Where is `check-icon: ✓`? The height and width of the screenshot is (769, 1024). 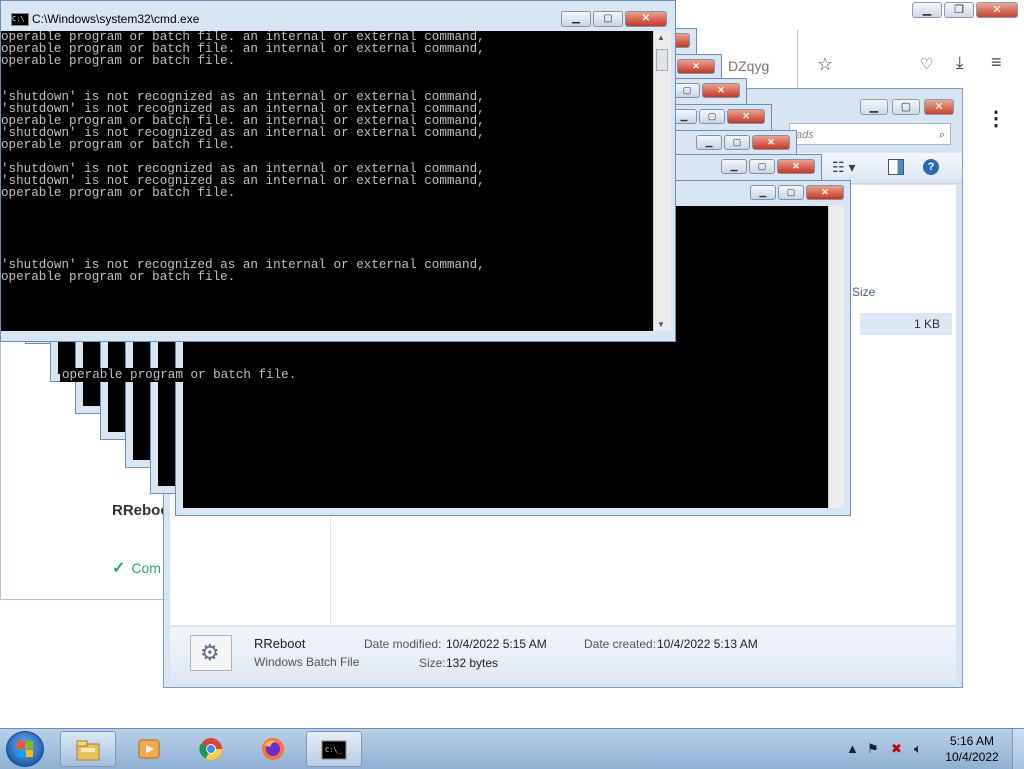 check-icon: ✓ is located at coordinates (119, 568).